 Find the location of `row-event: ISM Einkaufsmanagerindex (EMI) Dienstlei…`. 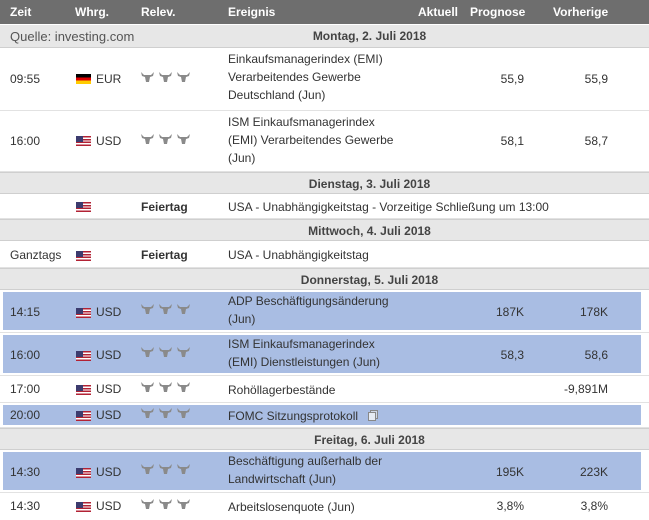

row-event: ISM Einkaufsmanagerindex (EMI) Dienstlei… is located at coordinates (328, 353).